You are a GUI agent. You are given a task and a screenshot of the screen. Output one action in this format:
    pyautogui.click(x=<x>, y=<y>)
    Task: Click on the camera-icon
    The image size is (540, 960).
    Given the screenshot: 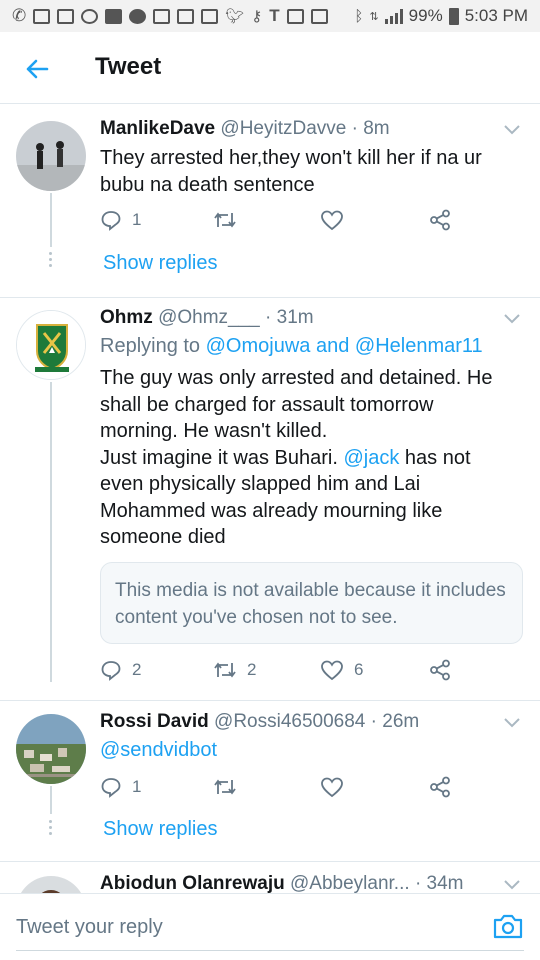 What is the action you would take?
    pyautogui.click(x=508, y=926)
    